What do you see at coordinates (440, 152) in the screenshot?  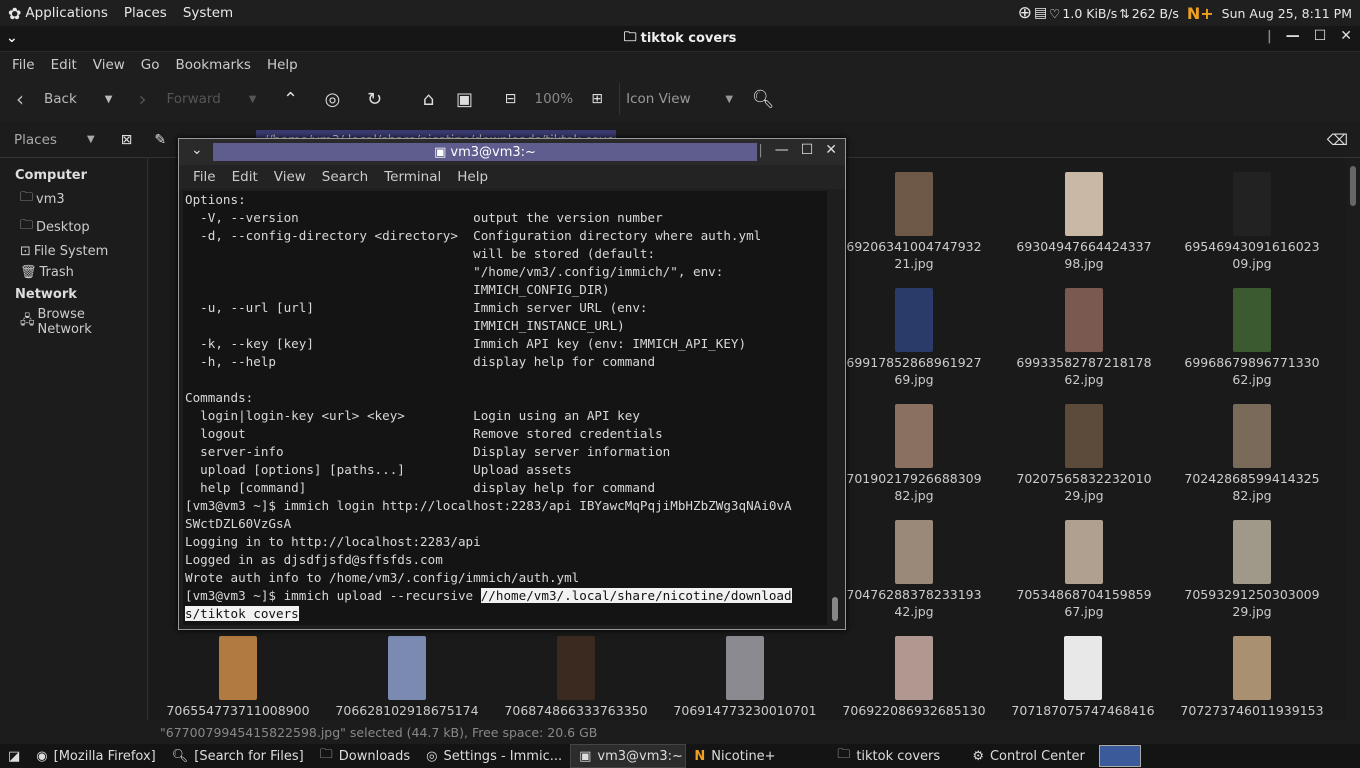 I see `terminal-icon: ▣` at bounding box center [440, 152].